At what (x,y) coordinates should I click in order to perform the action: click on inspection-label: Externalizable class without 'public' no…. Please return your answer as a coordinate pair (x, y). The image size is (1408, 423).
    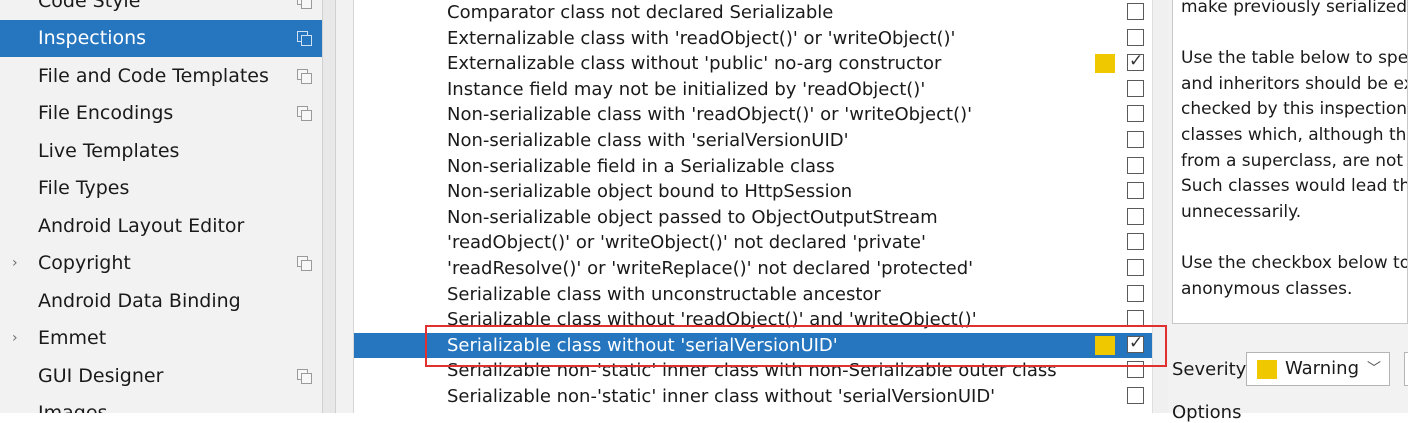
    Looking at the image, I should click on (694, 63).